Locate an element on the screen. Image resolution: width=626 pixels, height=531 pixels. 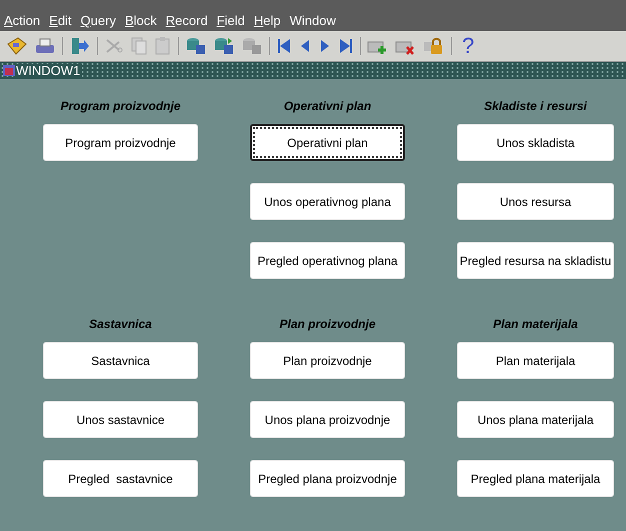
form-button: Pregled operativnog plana is located at coordinates (327, 260).